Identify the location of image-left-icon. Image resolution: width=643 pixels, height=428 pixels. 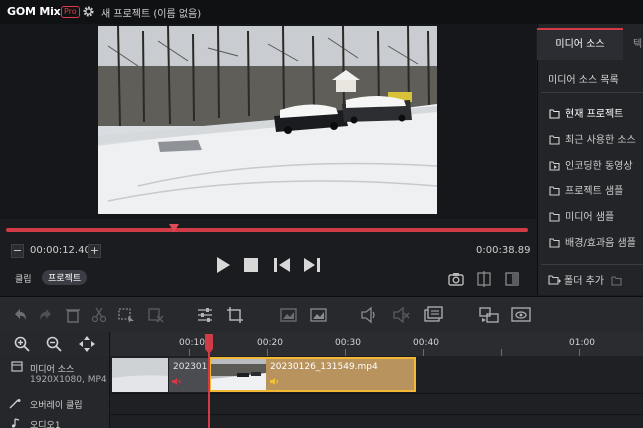
(288, 315).